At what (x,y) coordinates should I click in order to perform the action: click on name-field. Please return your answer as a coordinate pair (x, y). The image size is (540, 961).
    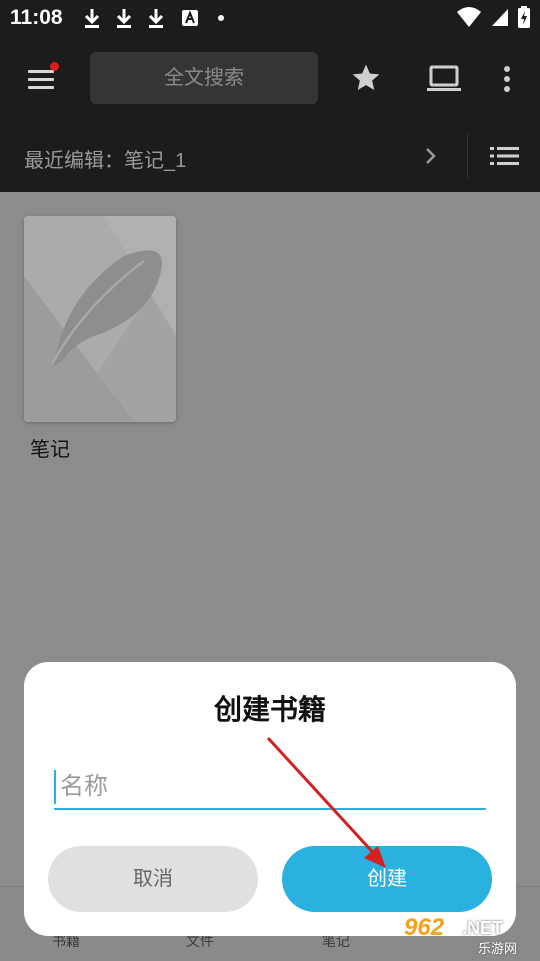
    Looking at the image, I should click on (270, 787).